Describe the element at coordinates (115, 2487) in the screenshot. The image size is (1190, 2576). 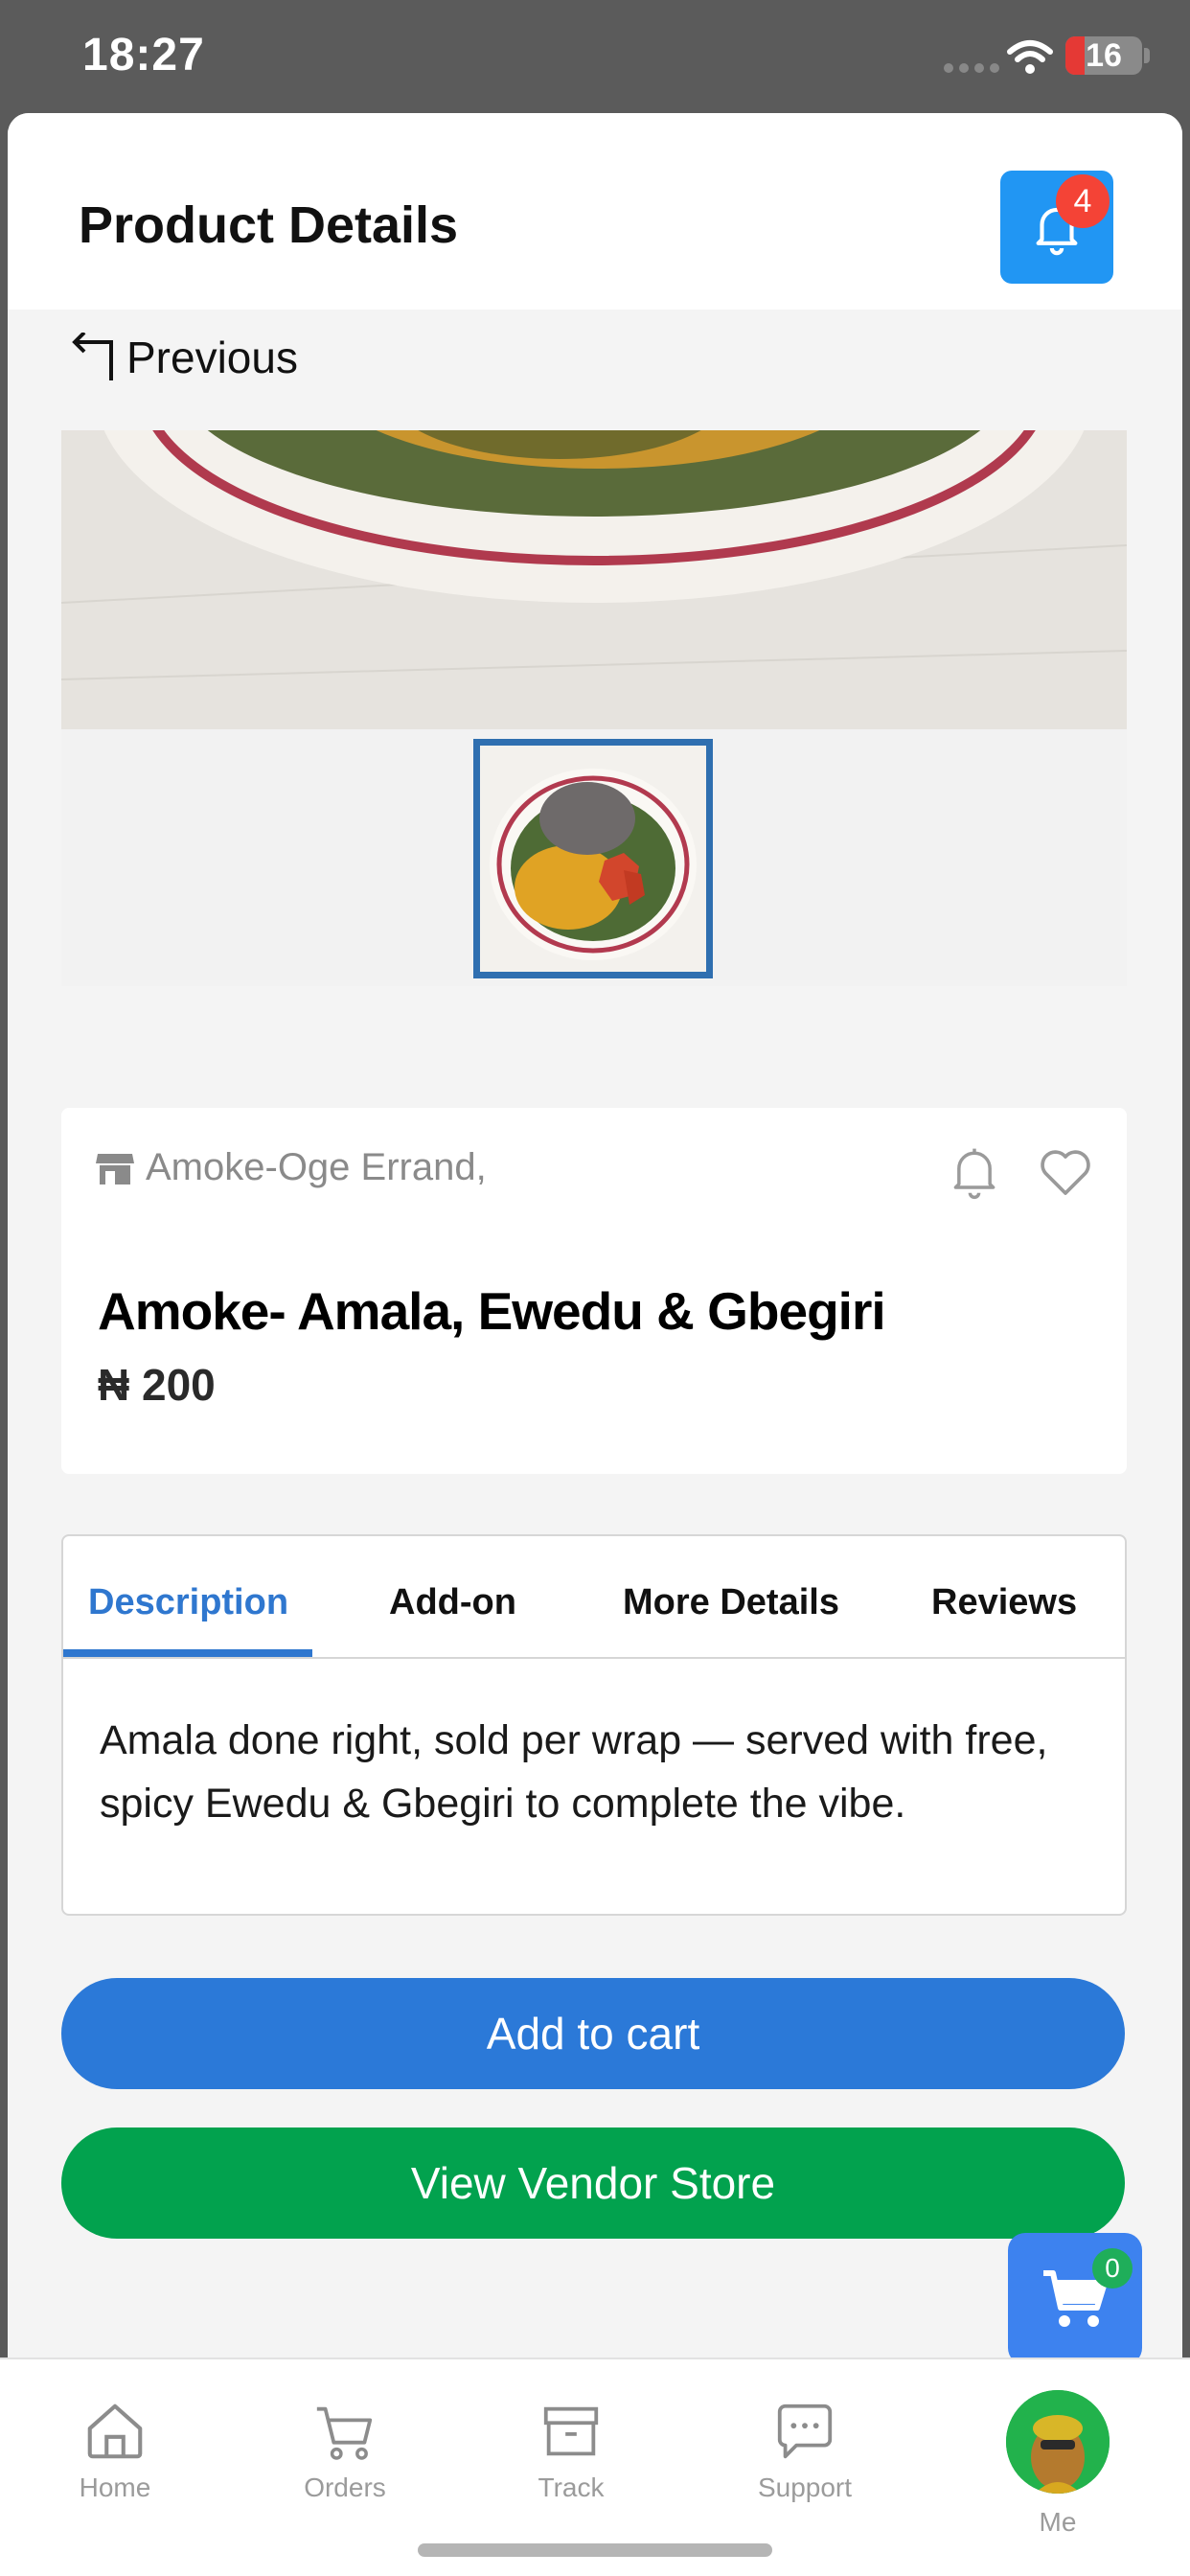
I see `nav-home-label: Home` at that location.